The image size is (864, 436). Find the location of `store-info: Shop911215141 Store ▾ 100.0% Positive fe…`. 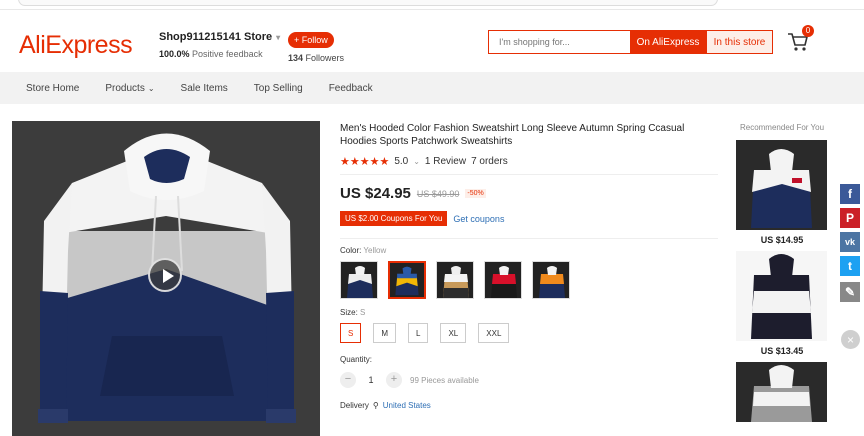

store-info: Shop911215141 Store ▾ 100.0% Positive fe… is located at coordinates (219, 45).